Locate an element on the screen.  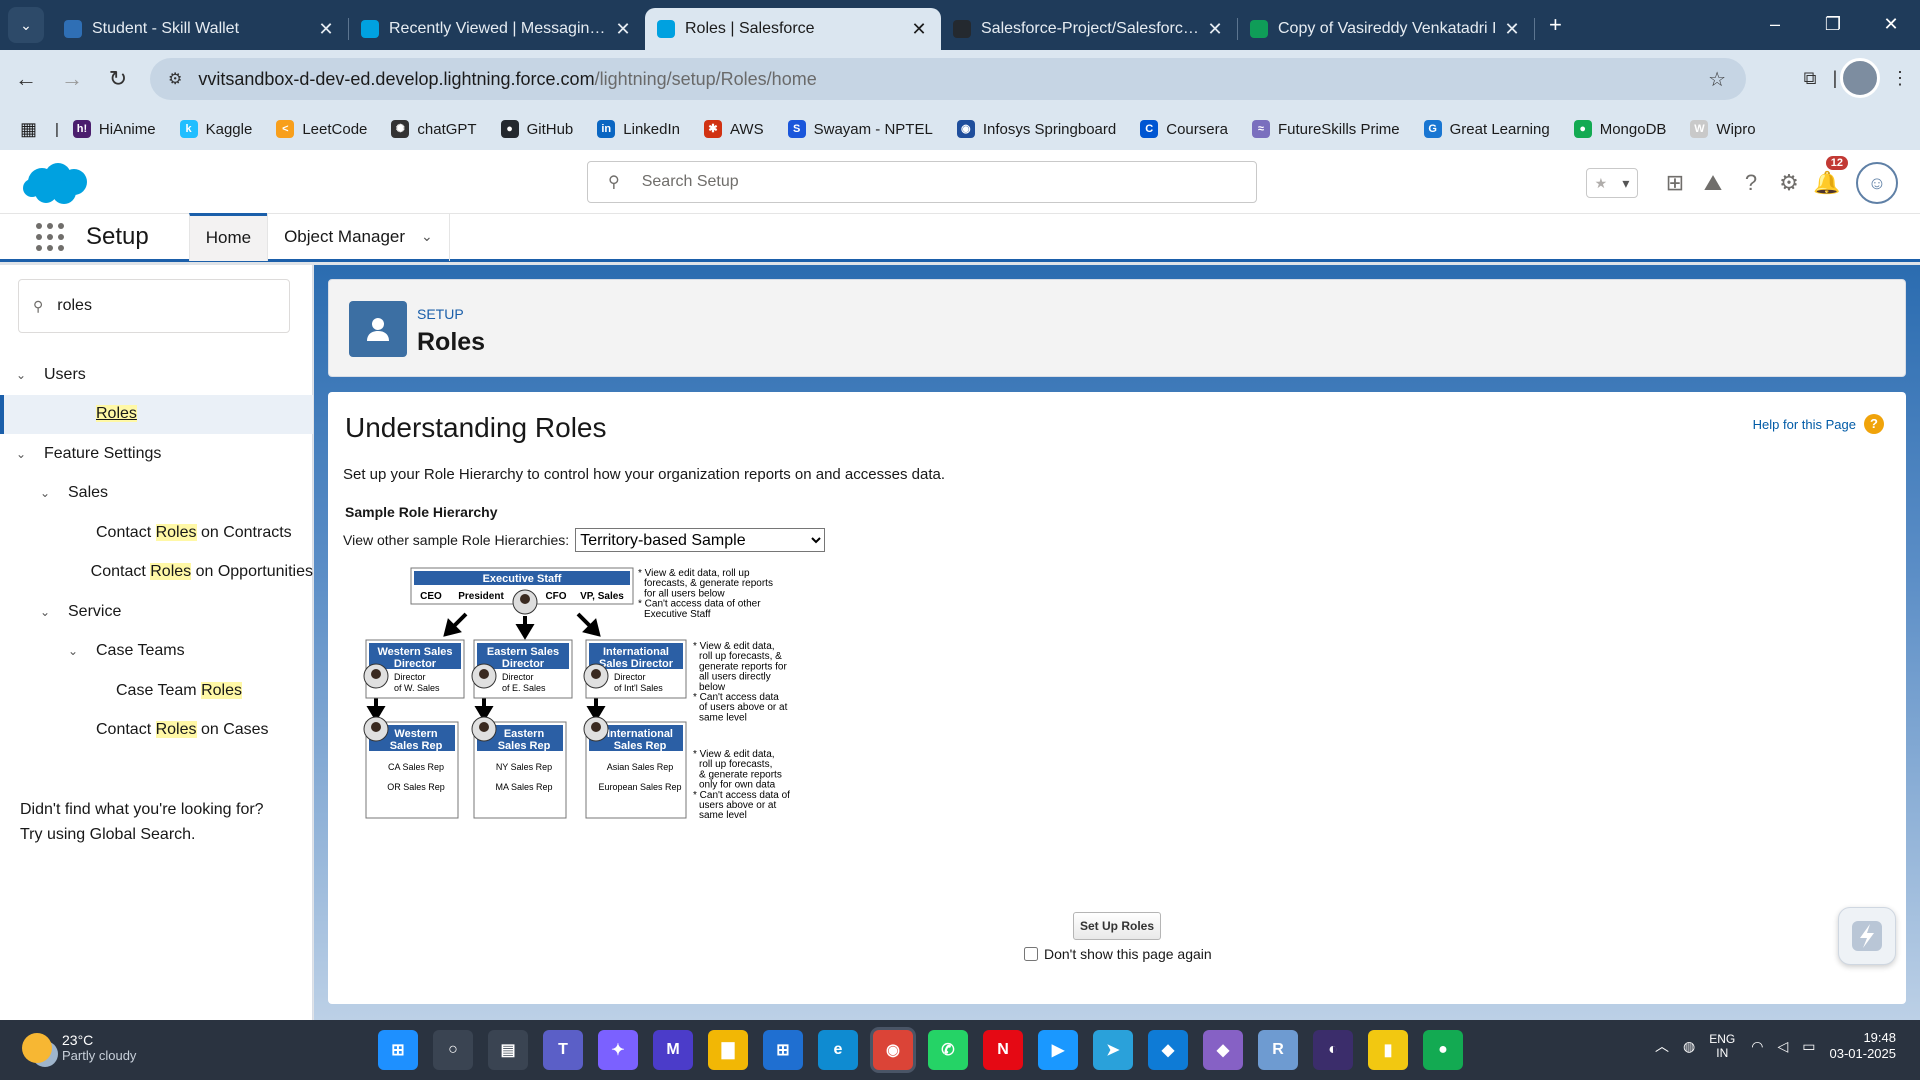
extensions-icon: ⧉ is located at coordinates (1810, 78).